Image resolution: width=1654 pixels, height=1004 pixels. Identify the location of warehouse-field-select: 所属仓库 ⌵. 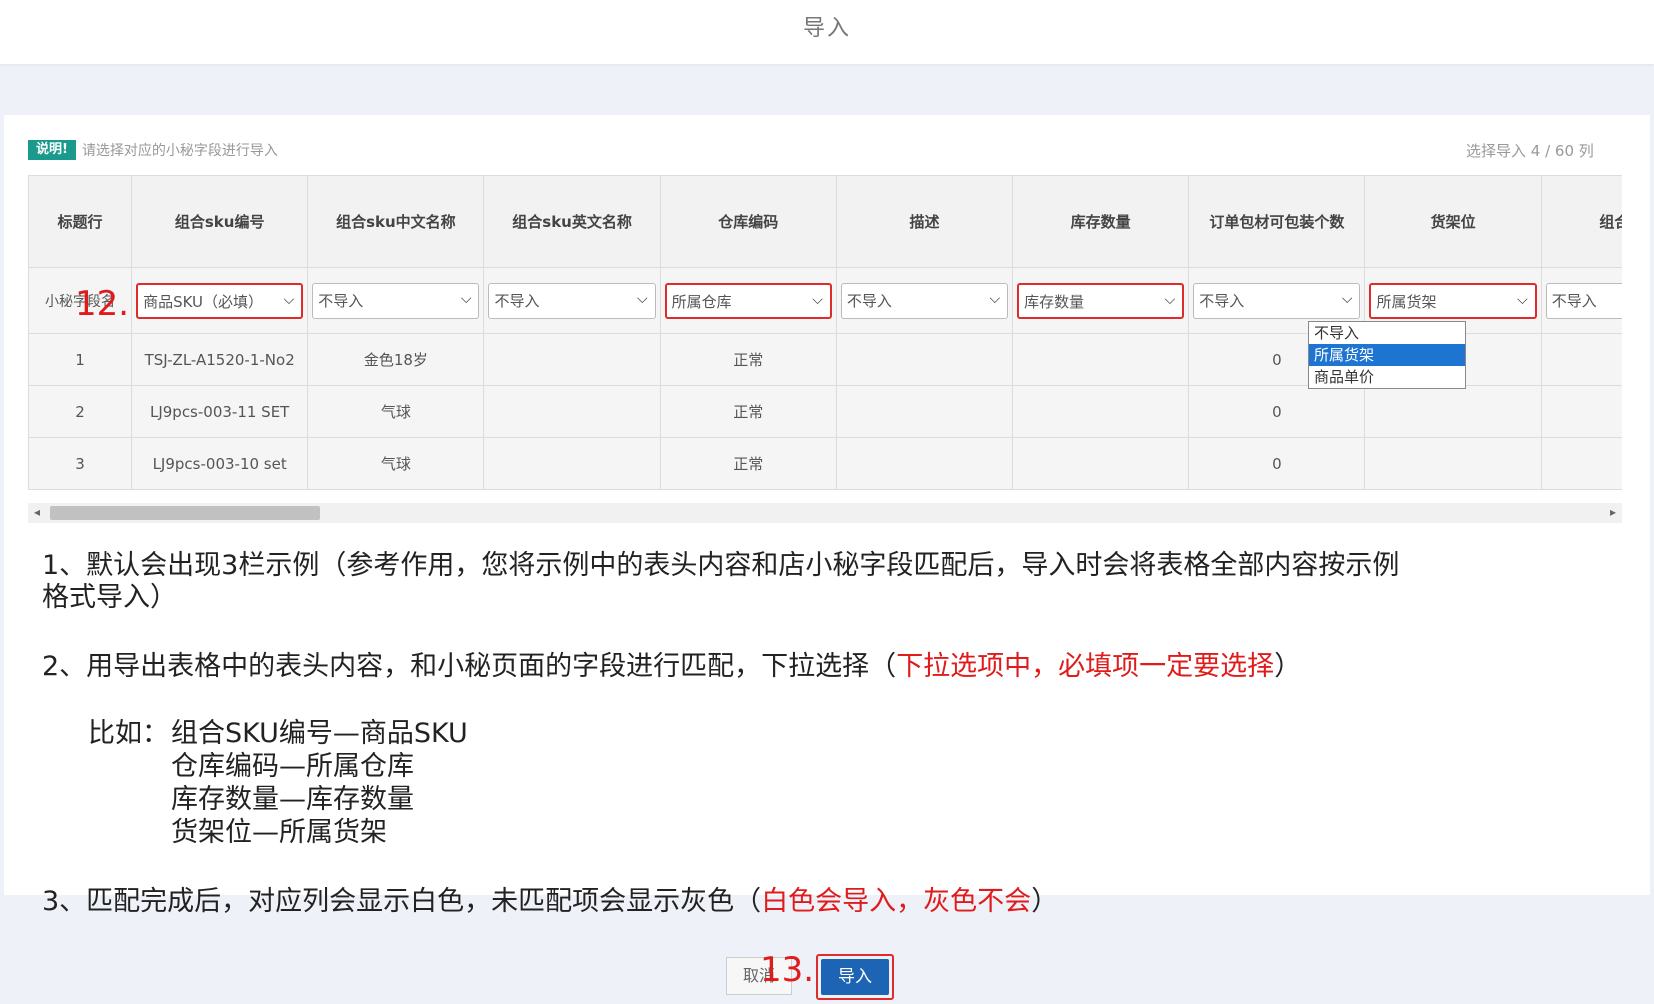
(748, 300).